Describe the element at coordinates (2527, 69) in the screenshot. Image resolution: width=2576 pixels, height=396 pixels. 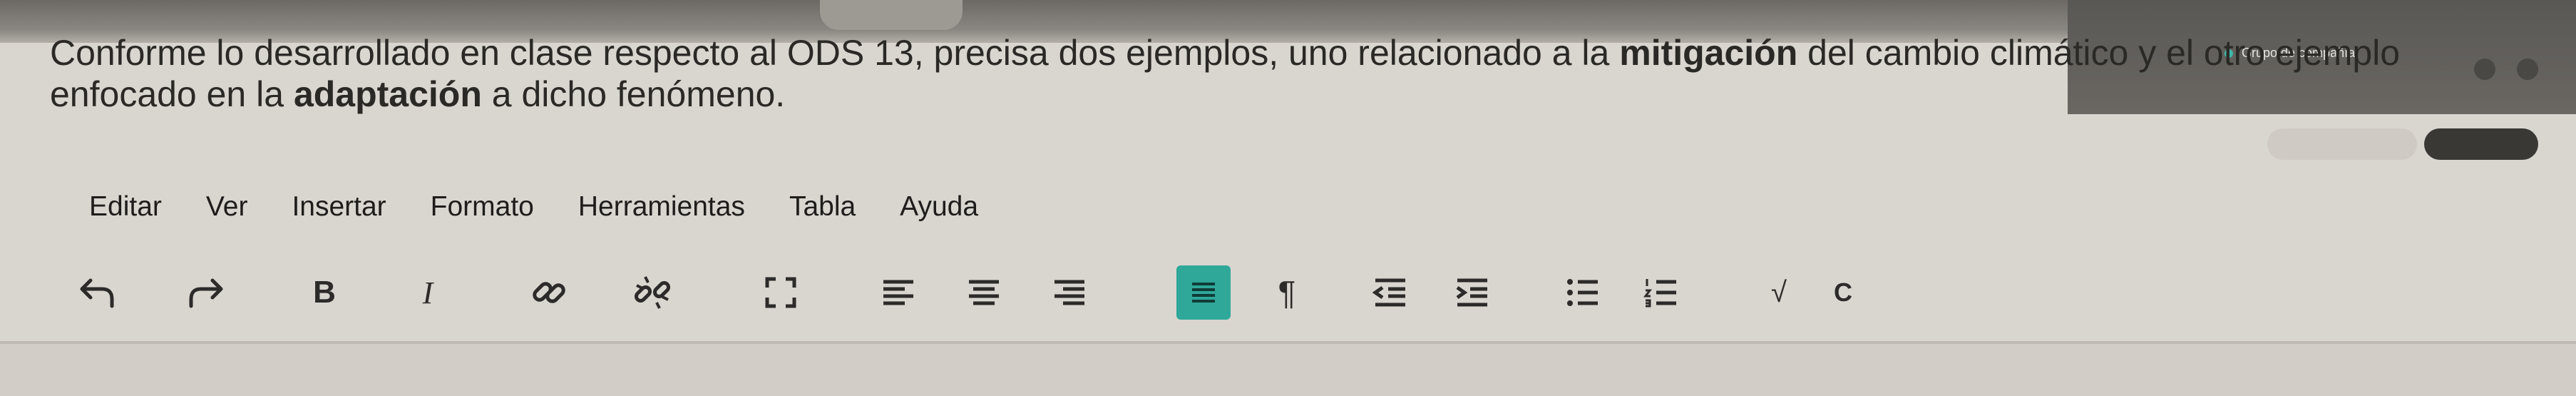
I see `menu-icon` at that location.